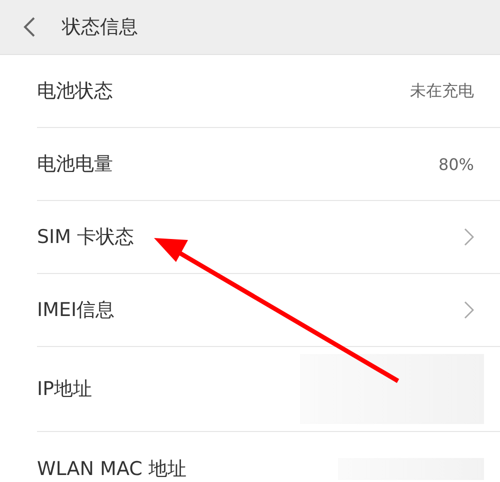  What do you see at coordinates (456, 164) in the screenshot?
I see `row-value: 80%` at bounding box center [456, 164].